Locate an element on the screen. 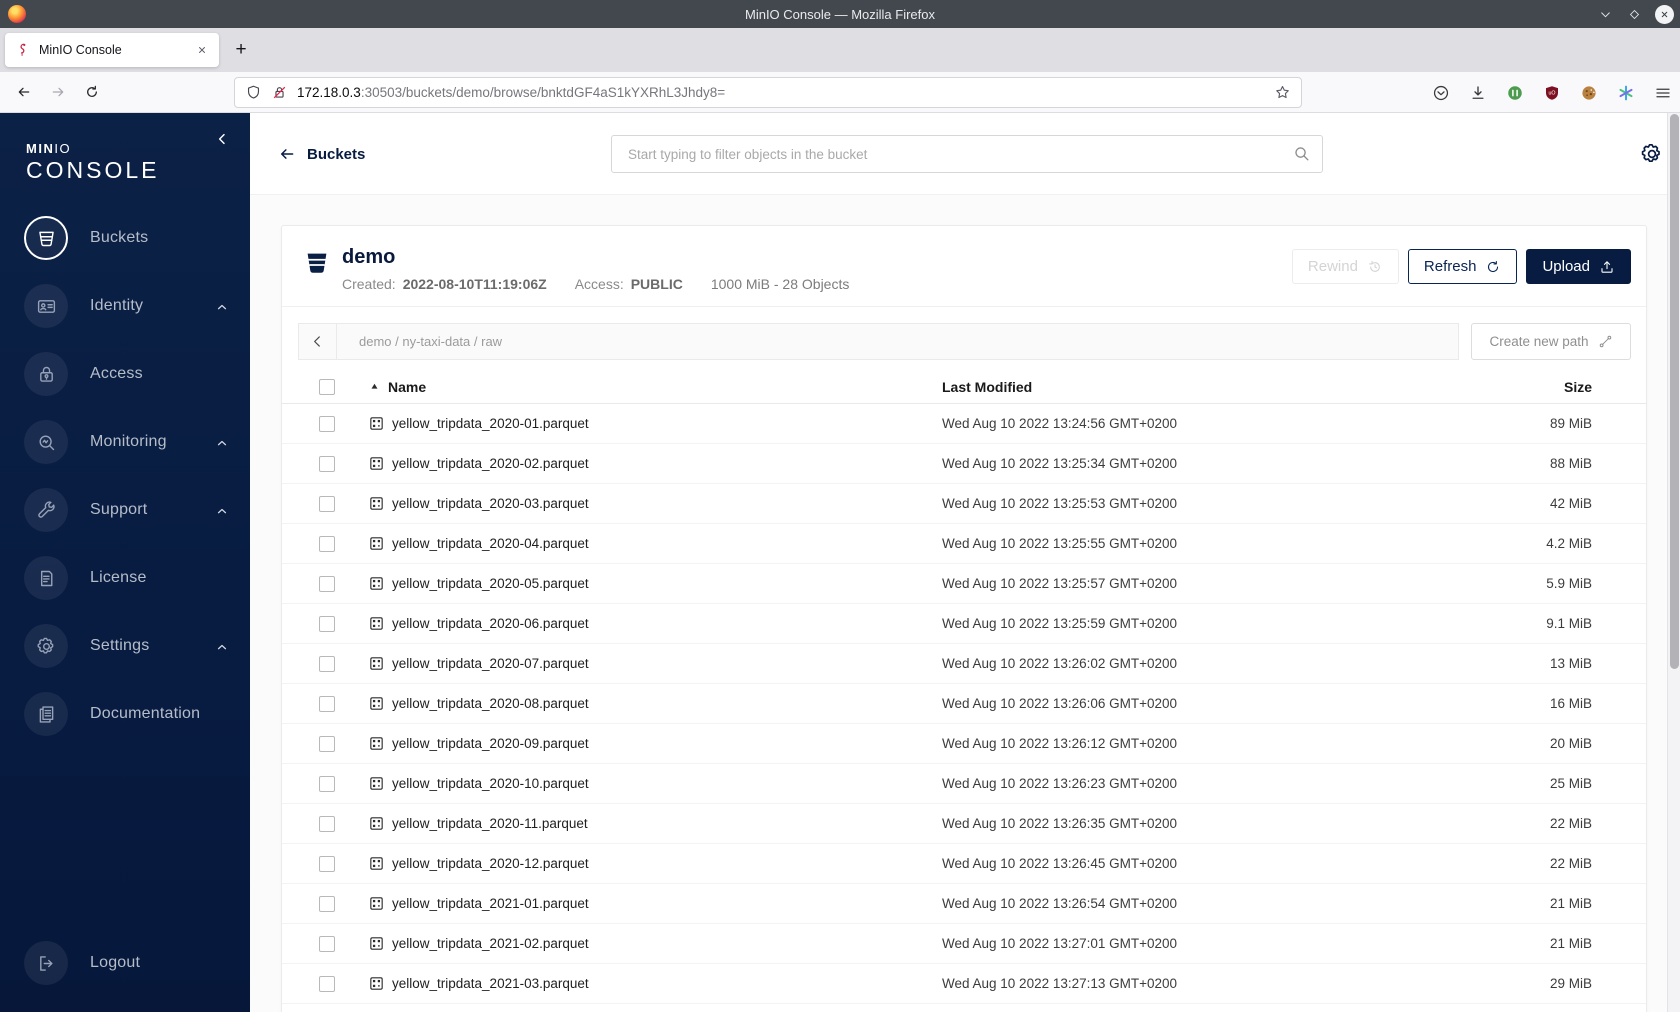 Image resolution: width=1680 pixels, height=1012 pixels. logout-icon is located at coordinates (46, 963).